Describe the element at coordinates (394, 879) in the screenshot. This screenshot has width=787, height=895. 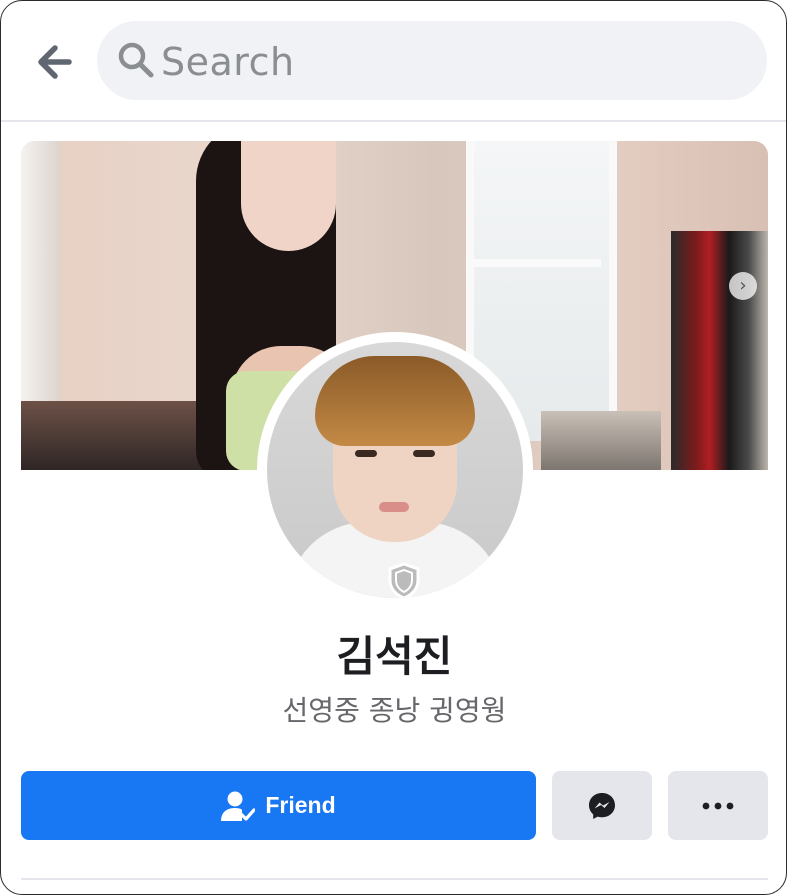
I see `section-divider` at that location.